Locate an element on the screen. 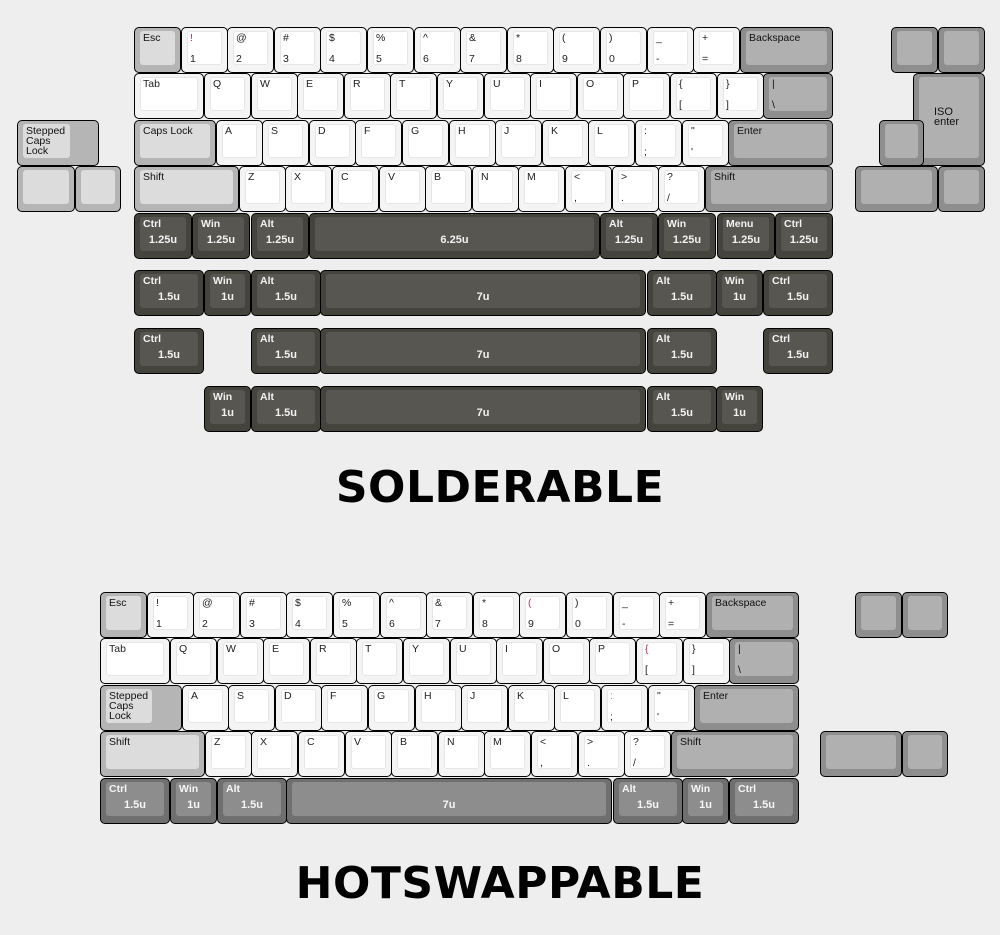 The height and width of the screenshot is (935, 1000). key-symbol: & 7 is located at coordinates (483, 50).